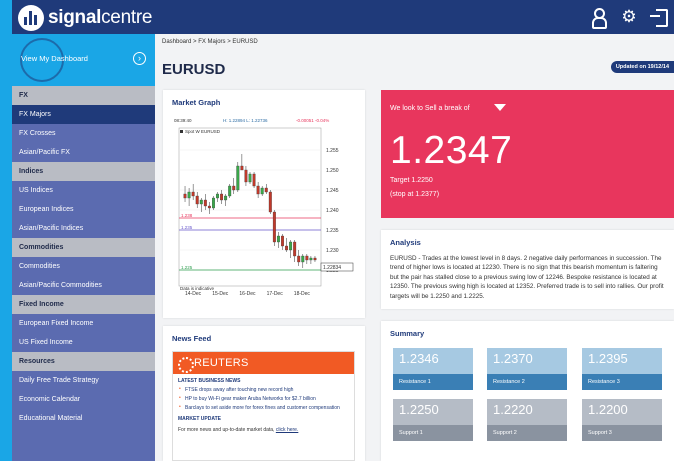 The image size is (674, 461). What do you see at coordinates (433, 369) in the screenshot?
I see `resistance-tile: 1.2346 Resistance 1` at bounding box center [433, 369].